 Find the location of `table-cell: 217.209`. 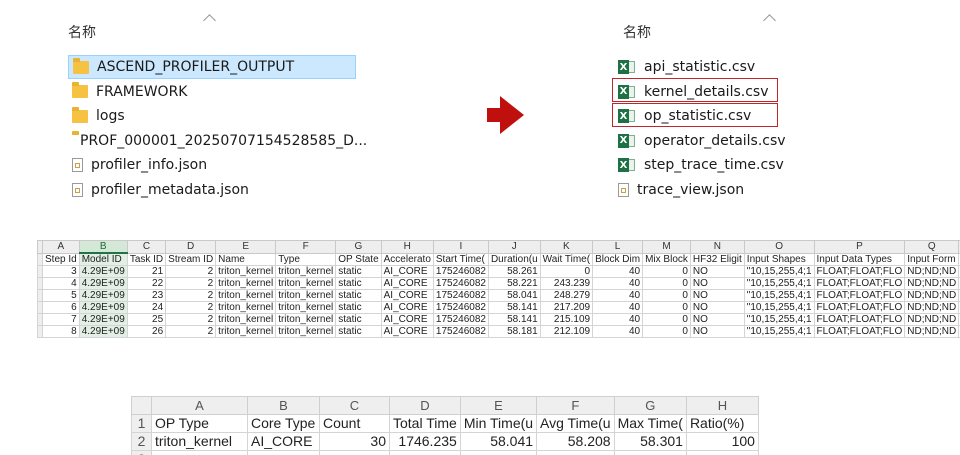

table-cell: 217.209 is located at coordinates (566, 307).